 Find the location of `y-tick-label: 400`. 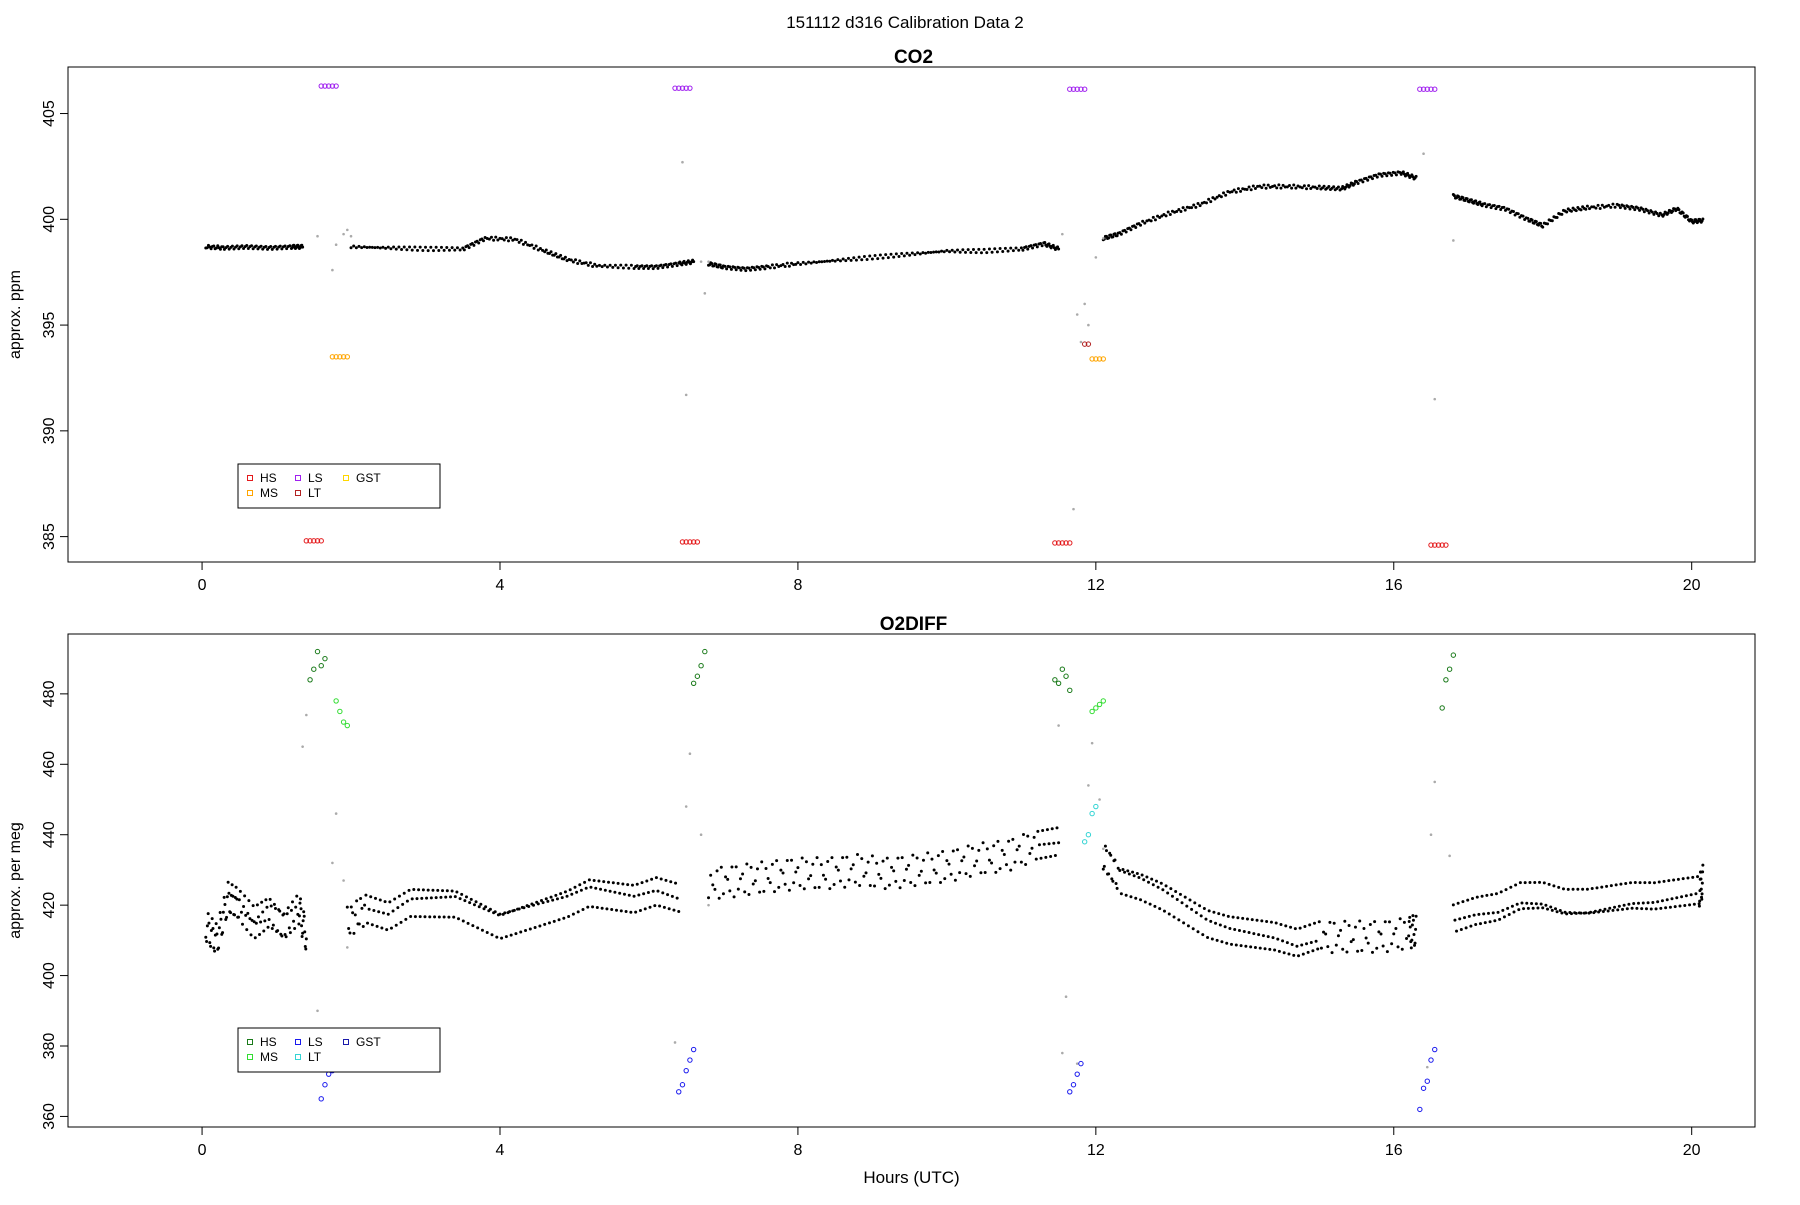

y-tick-label: 400 is located at coordinates (49, 219).